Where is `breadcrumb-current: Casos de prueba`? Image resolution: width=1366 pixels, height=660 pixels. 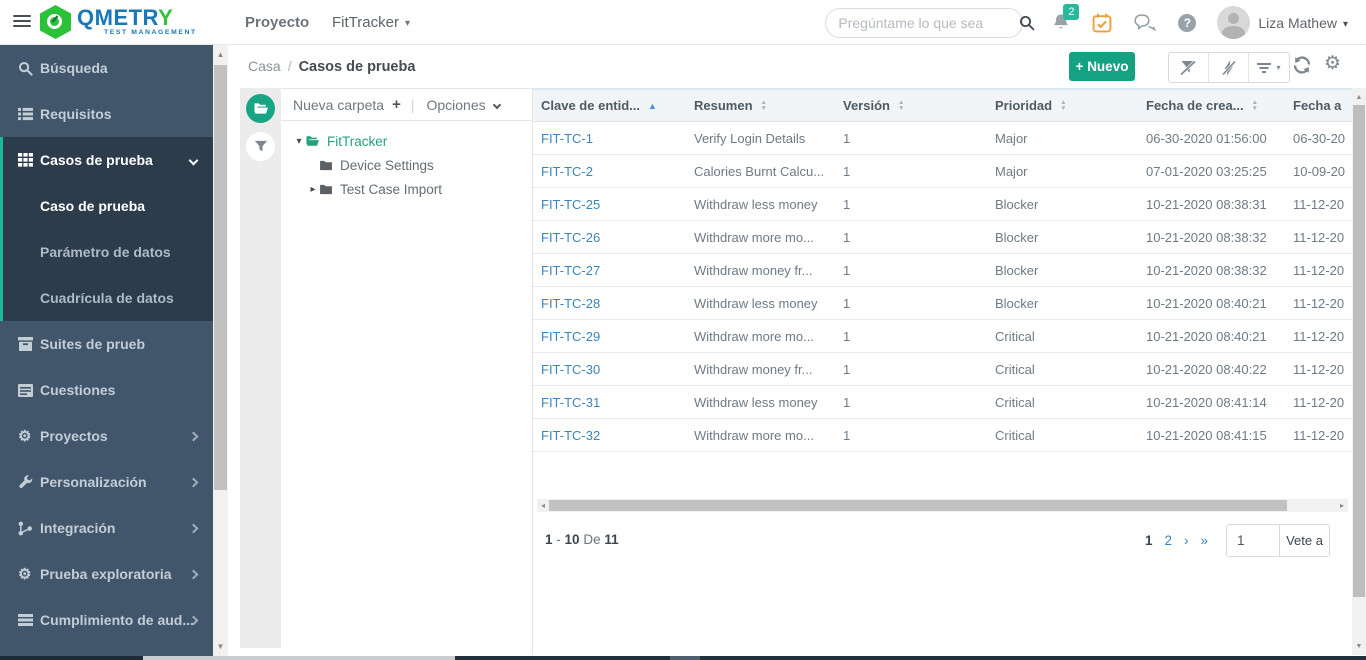 breadcrumb-current: Casos de prueba is located at coordinates (357, 67).